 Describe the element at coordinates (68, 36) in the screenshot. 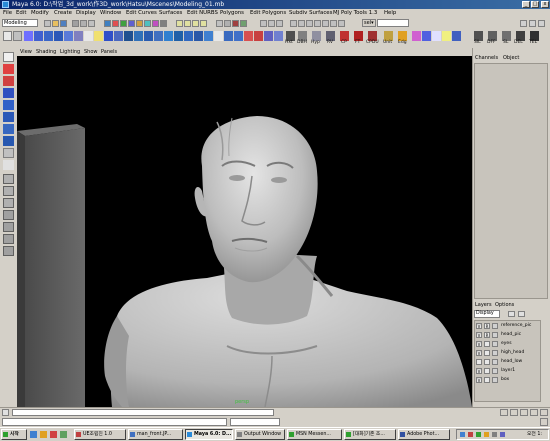

I see `poly-plane-icon` at that location.